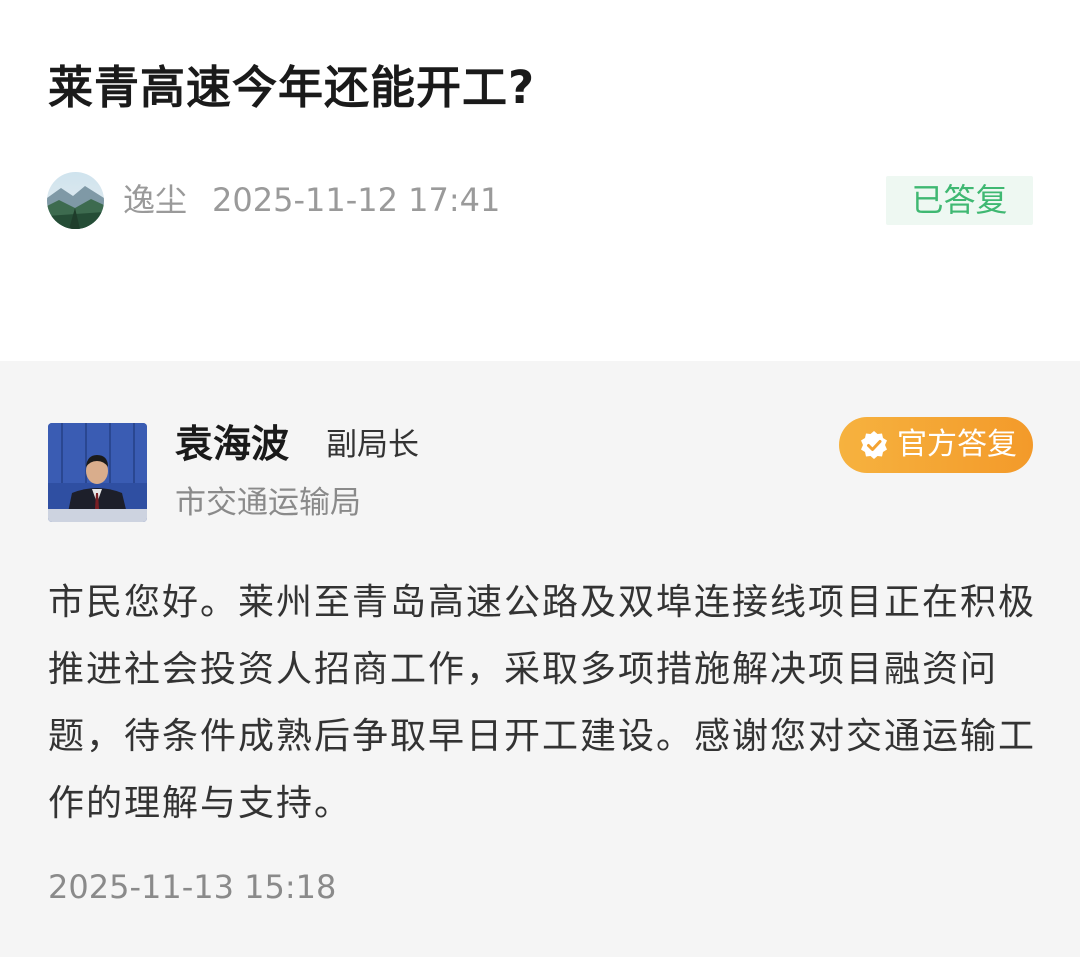  What do you see at coordinates (372, 445) in the screenshot?
I see `official-role: 副局长` at bounding box center [372, 445].